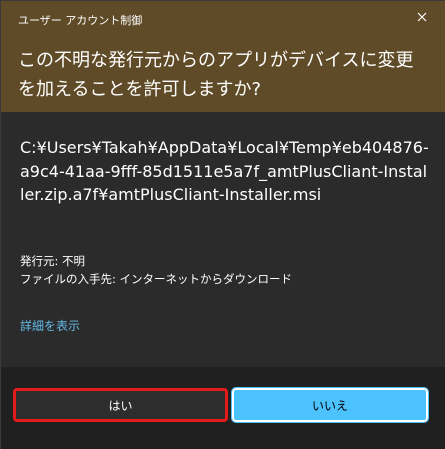  Describe the element at coordinates (216, 75) in the screenshot. I see `permission-question: この不明な発行元からのアプリがデバイスに変更を加えることを許可しますか?` at that location.